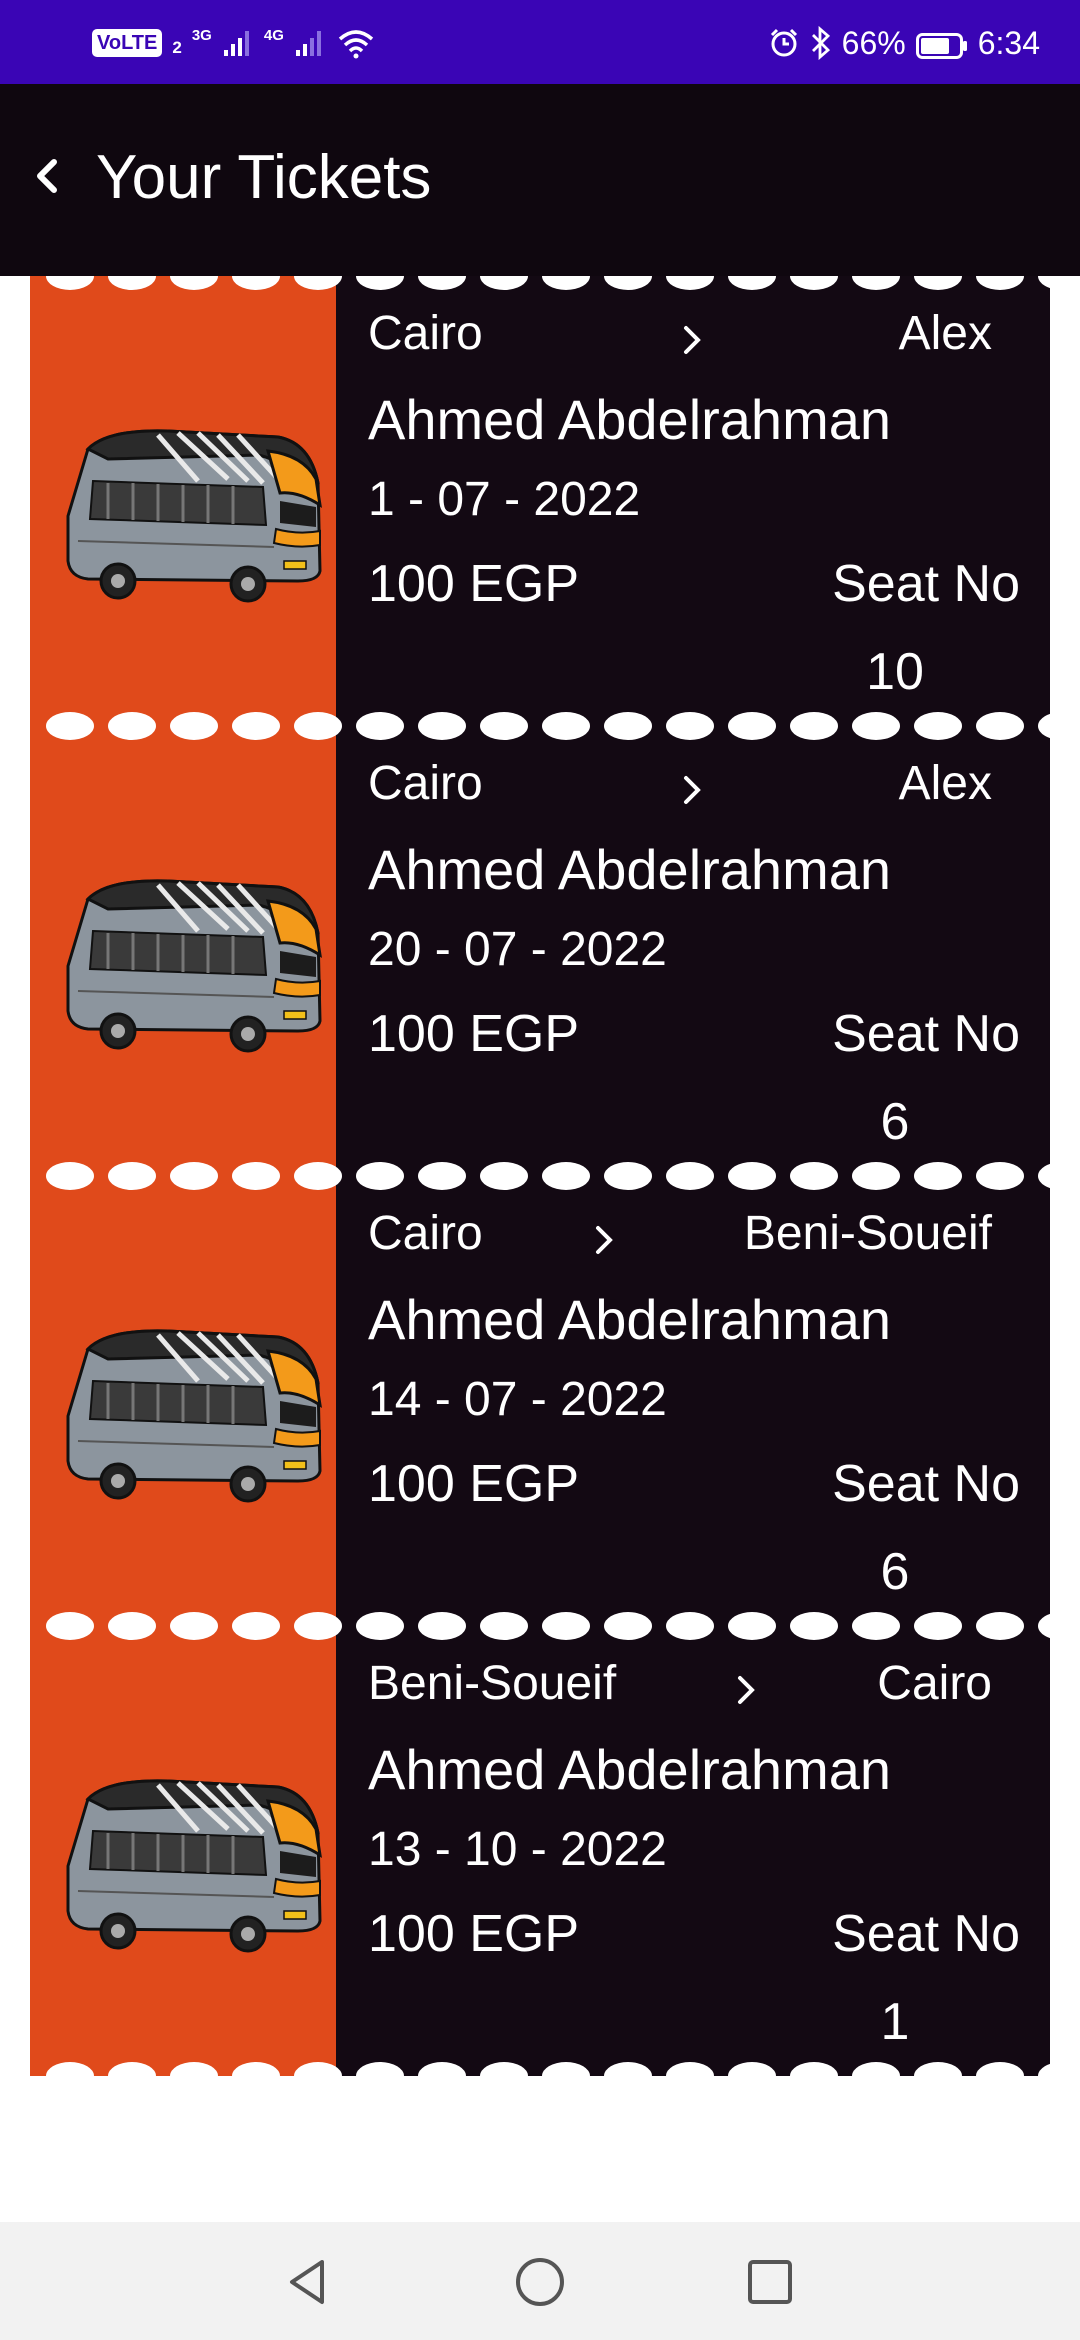  Describe the element at coordinates (867, 1233) in the screenshot. I see `to-city: Beni-Soueif` at that location.